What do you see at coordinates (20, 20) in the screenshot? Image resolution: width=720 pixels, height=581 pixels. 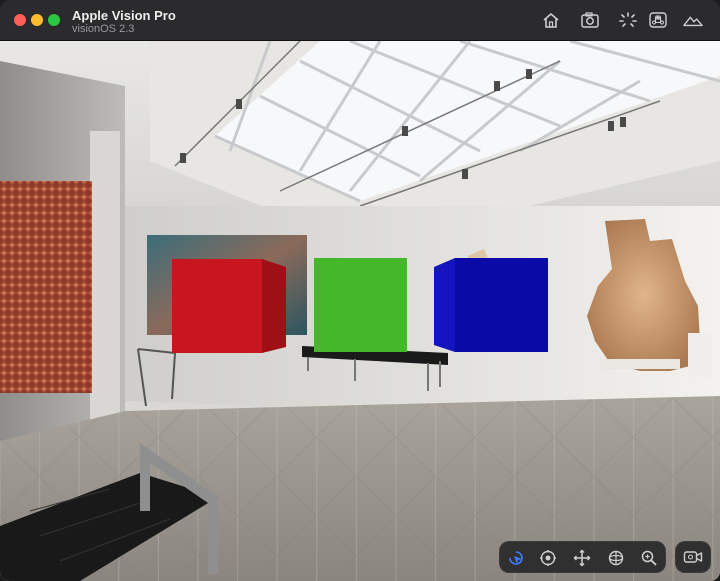 I see `close-window-button` at bounding box center [20, 20].